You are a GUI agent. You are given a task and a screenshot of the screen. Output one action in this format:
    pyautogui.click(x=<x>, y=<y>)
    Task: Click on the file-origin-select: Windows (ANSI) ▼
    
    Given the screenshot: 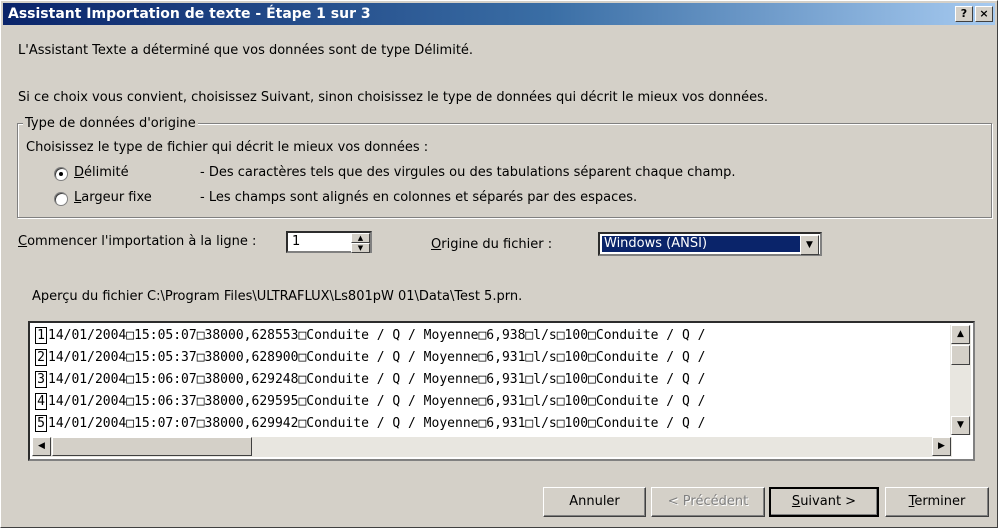 What is the action you would take?
    pyautogui.click(x=710, y=244)
    